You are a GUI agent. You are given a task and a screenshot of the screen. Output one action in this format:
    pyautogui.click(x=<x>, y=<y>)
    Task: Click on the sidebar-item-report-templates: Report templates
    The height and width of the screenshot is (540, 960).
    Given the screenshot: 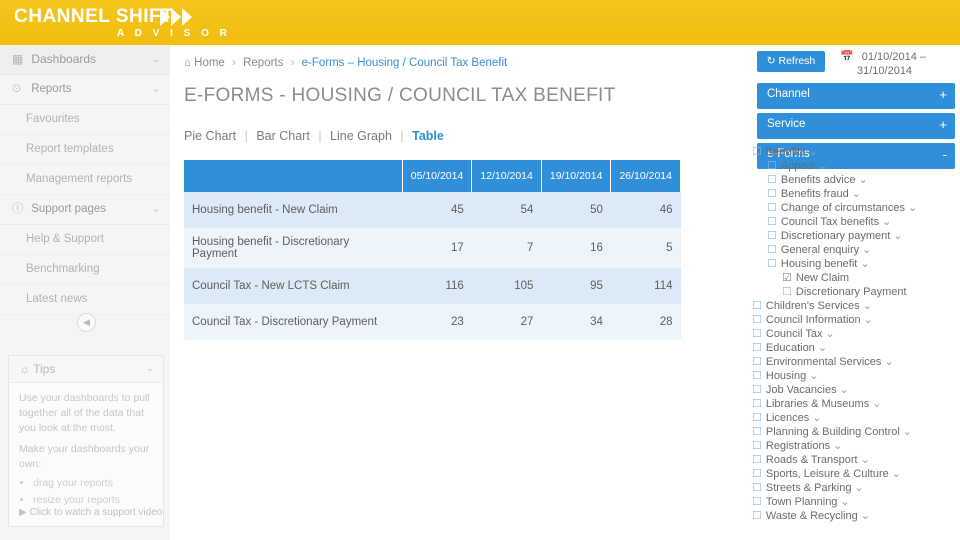 What is the action you would take?
    pyautogui.click(x=85, y=150)
    